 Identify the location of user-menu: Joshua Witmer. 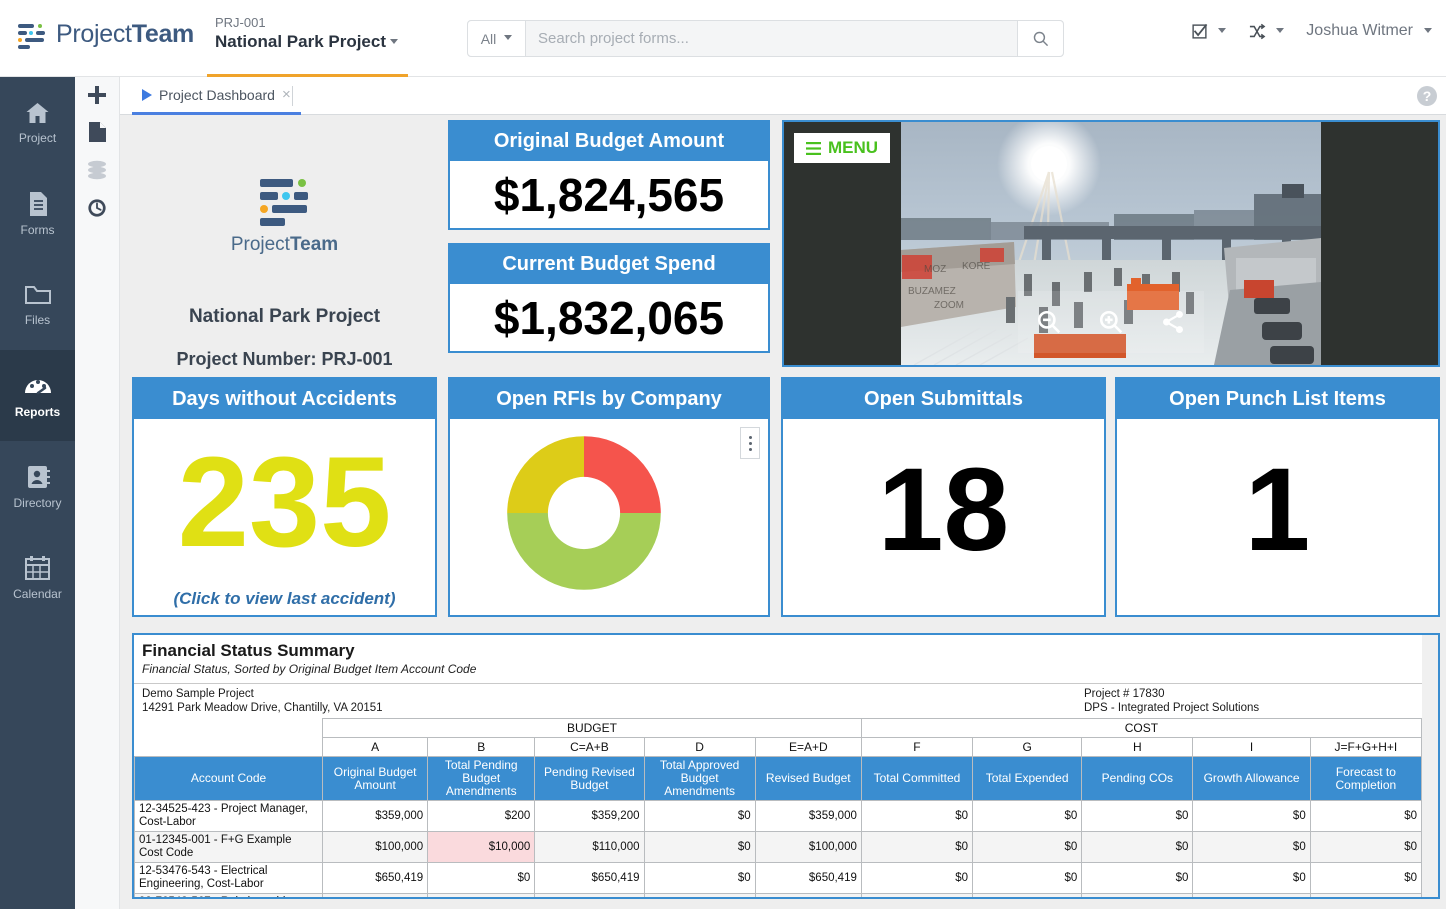
(1369, 31).